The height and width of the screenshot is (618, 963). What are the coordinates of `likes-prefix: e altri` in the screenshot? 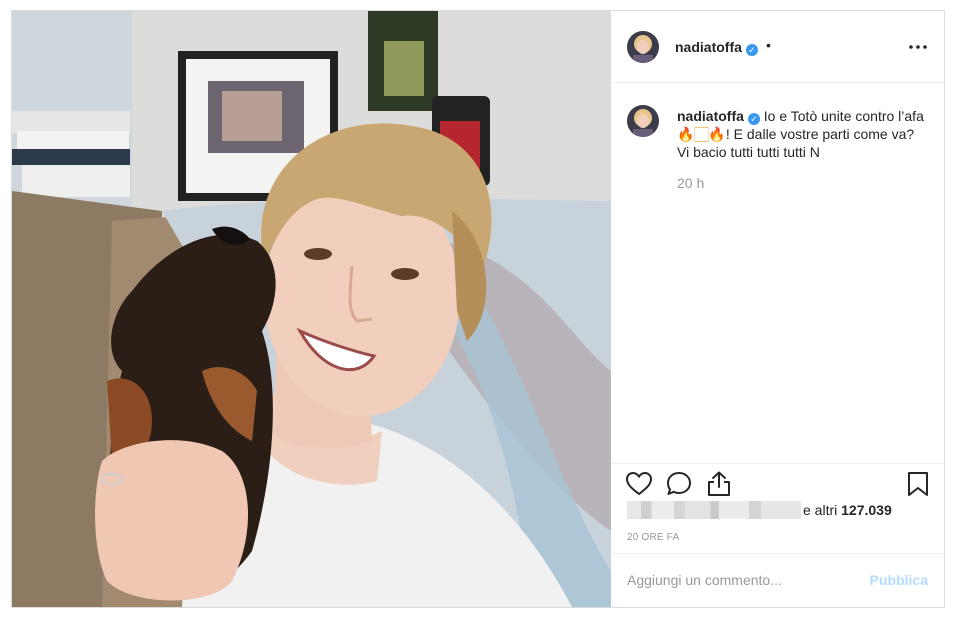 It's located at (820, 510).